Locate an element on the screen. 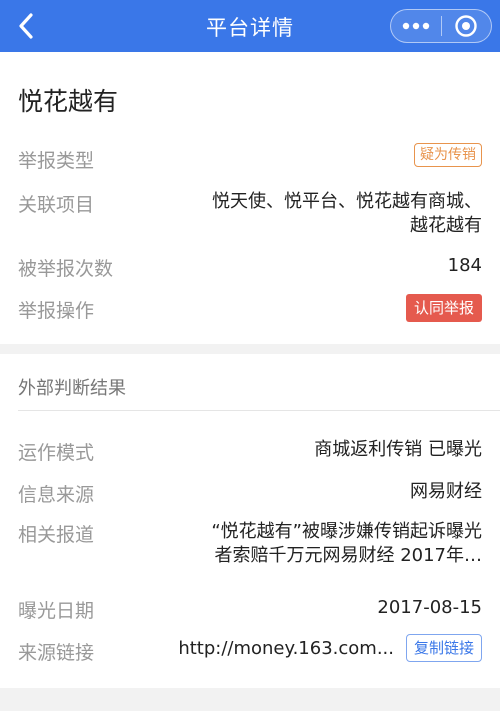 This screenshot has width=500, height=711. count-value: 184 is located at coordinates (464, 265).